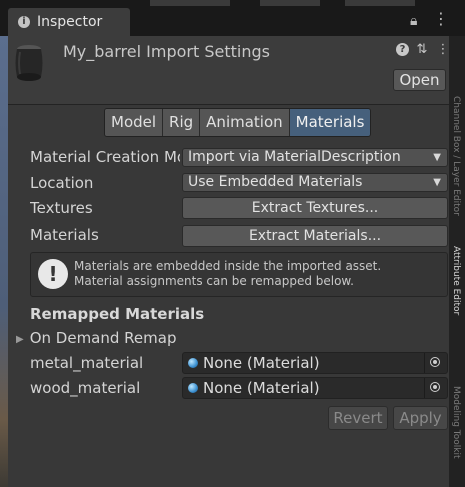  What do you see at coordinates (330, 122) in the screenshot?
I see `tab-materials: Materials` at bounding box center [330, 122].